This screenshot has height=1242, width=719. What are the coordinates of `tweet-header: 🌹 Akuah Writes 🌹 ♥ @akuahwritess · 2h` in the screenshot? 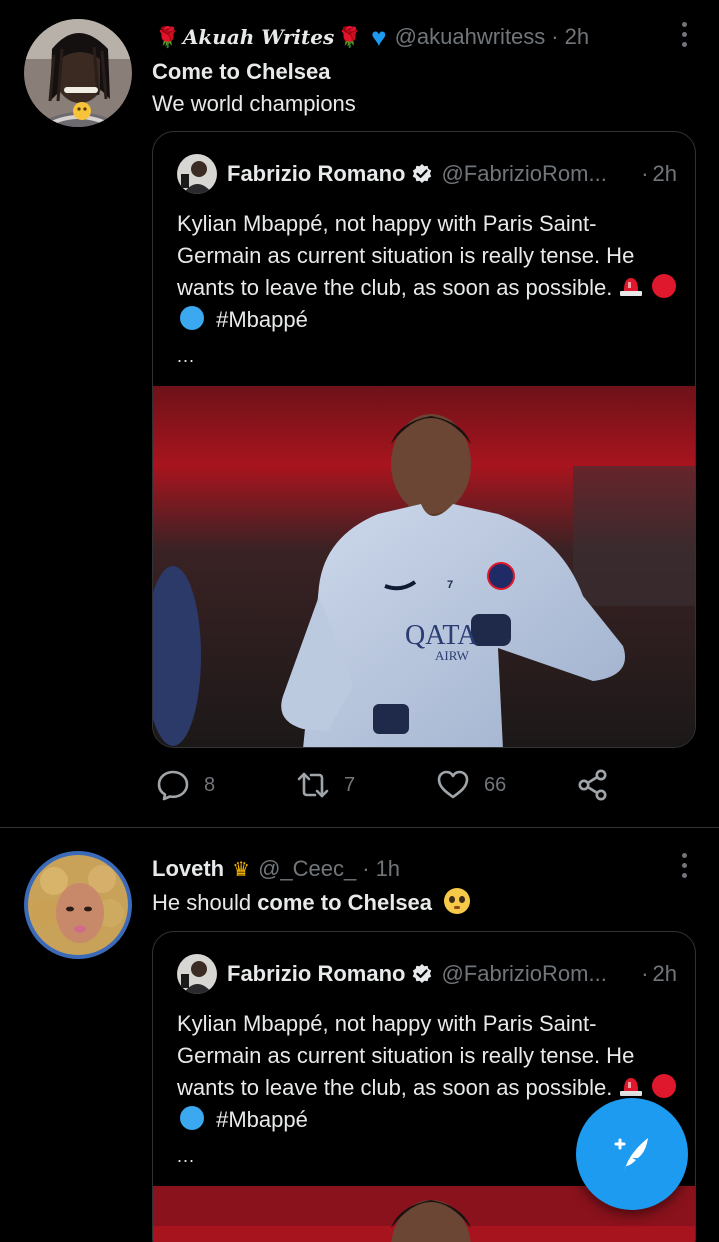 It's located at (405, 37).